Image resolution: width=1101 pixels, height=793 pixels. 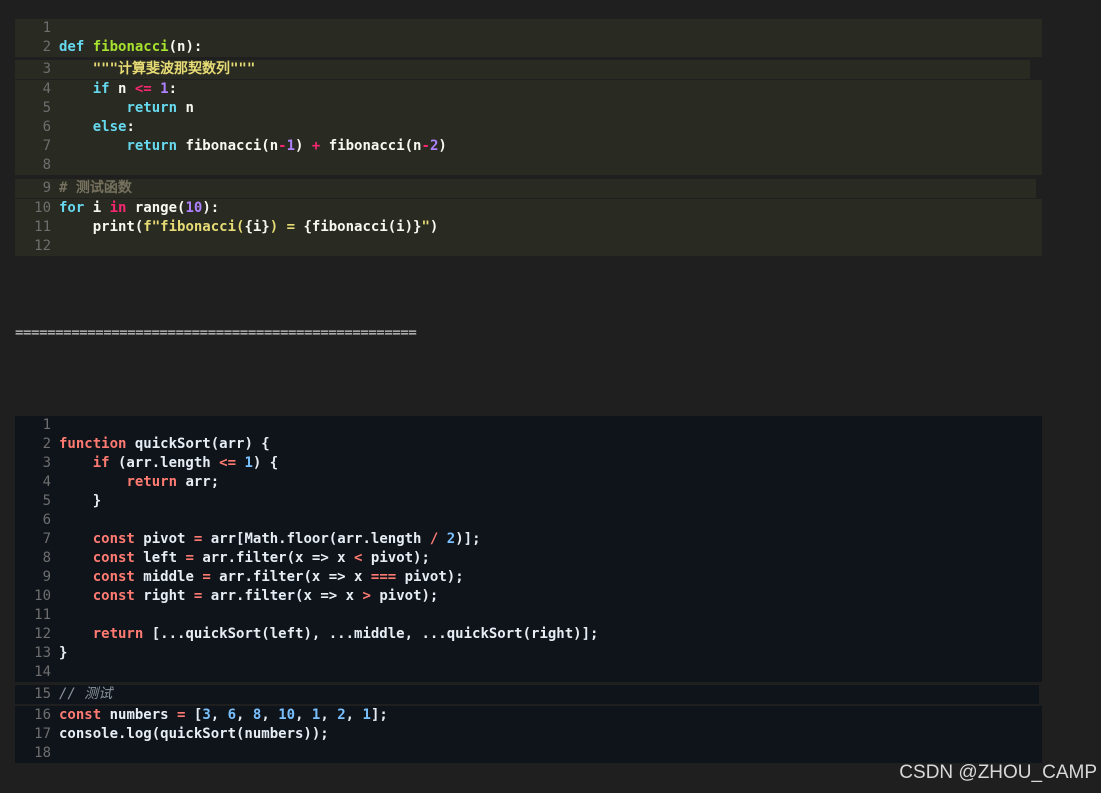 I want to click on code-line: 12, so click(x=528, y=246).